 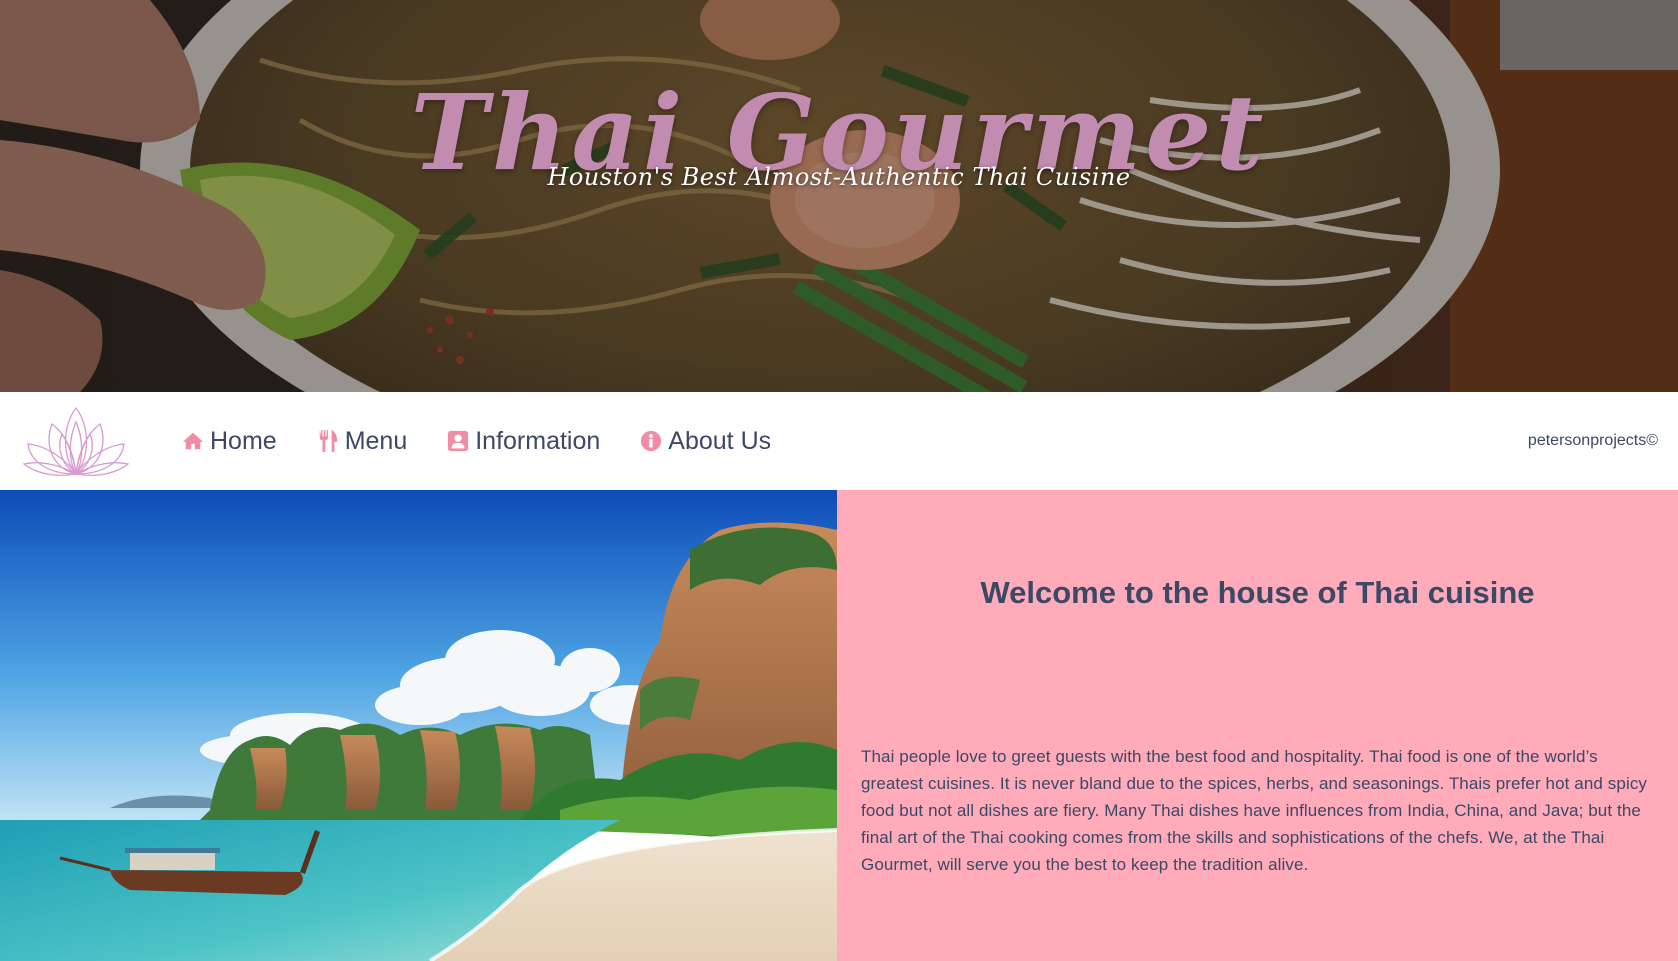 What do you see at coordinates (376, 440) in the screenshot?
I see `nav-item-label: Menu` at bounding box center [376, 440].